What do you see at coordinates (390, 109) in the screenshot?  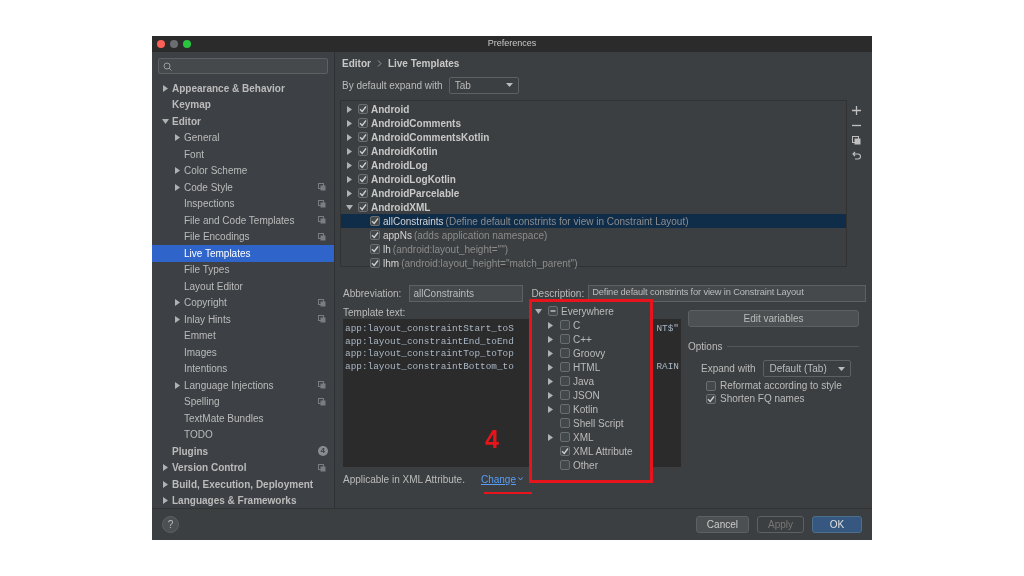 I see `template-group: Android` at bounding box center [390, 109].